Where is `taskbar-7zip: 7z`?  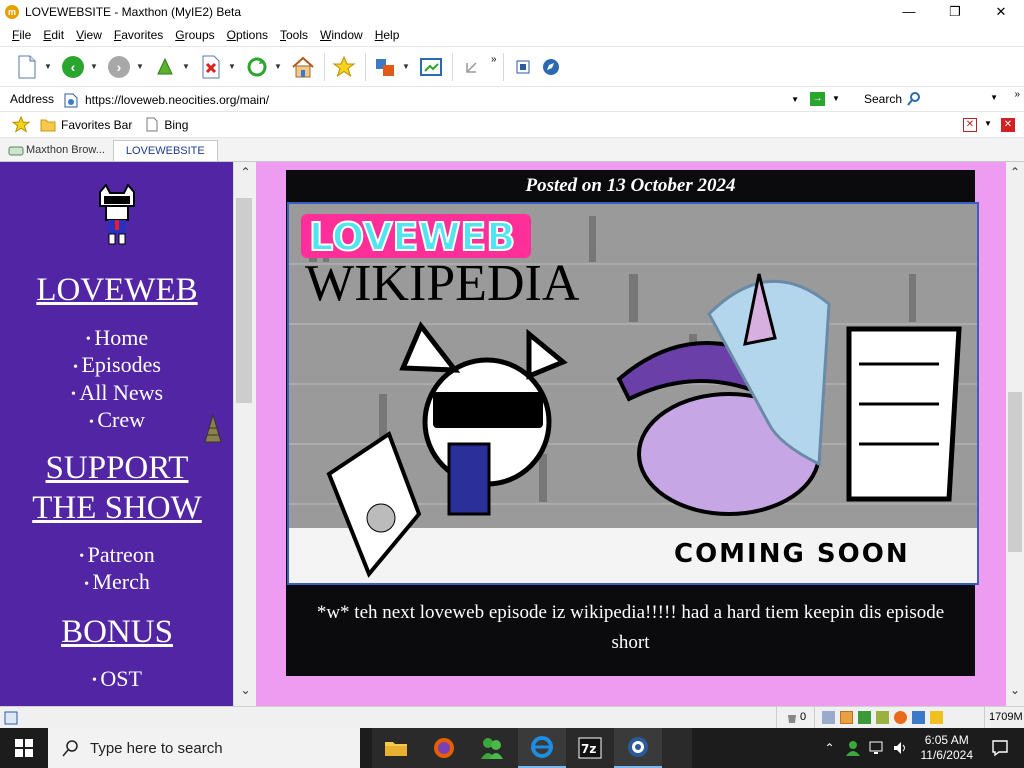
taskbar-7zip: 7z is located at coordinates (590, 748).